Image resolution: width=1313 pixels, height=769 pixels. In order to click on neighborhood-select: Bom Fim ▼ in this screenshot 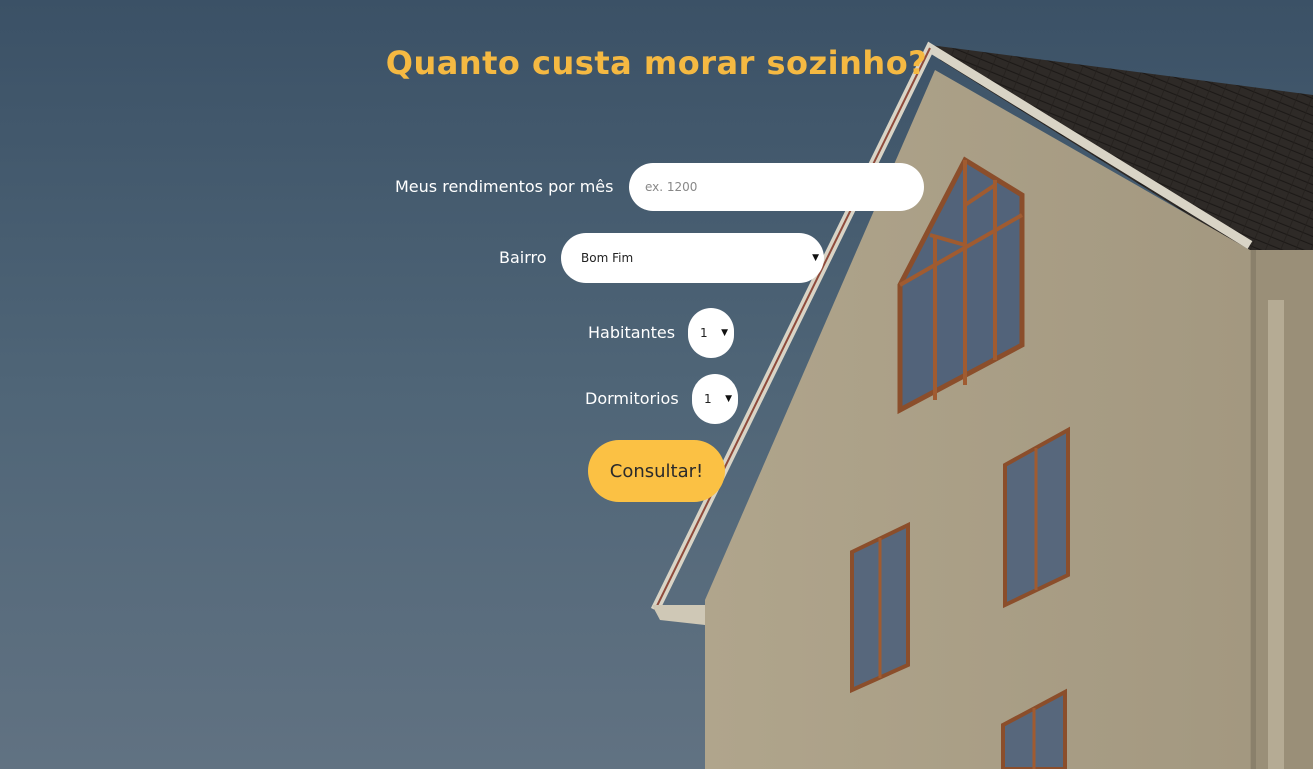, I will do `click(692, 258)`.